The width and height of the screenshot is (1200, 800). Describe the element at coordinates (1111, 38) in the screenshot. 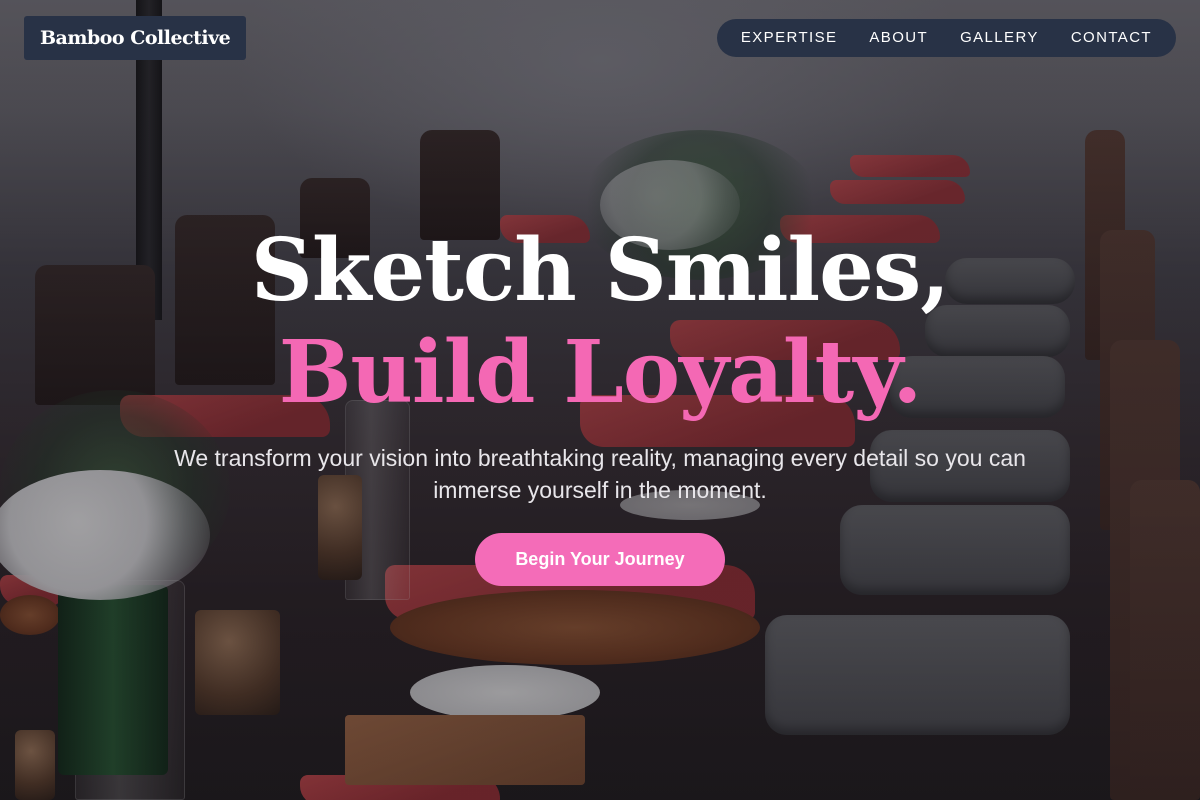

I see `nav-item-contact: CONTACT` at that location.